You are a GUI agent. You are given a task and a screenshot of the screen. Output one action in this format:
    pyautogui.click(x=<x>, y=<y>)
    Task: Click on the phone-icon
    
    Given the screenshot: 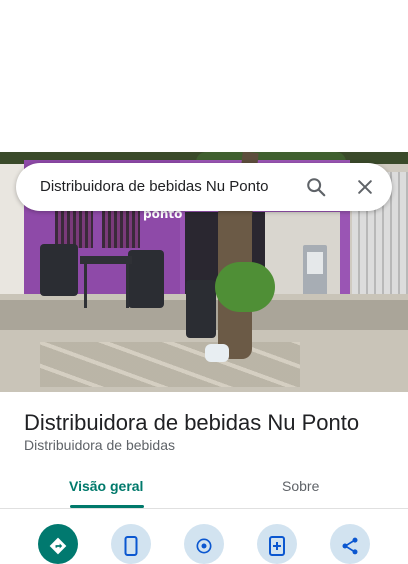 What is the action you would take?
    pyautogui.click(x=131, y=542)
    